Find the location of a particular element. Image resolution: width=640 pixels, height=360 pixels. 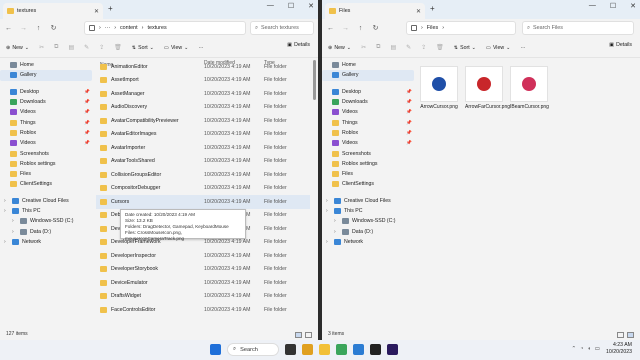

cut-icon: ✂ is located at coordinates (363, 47).